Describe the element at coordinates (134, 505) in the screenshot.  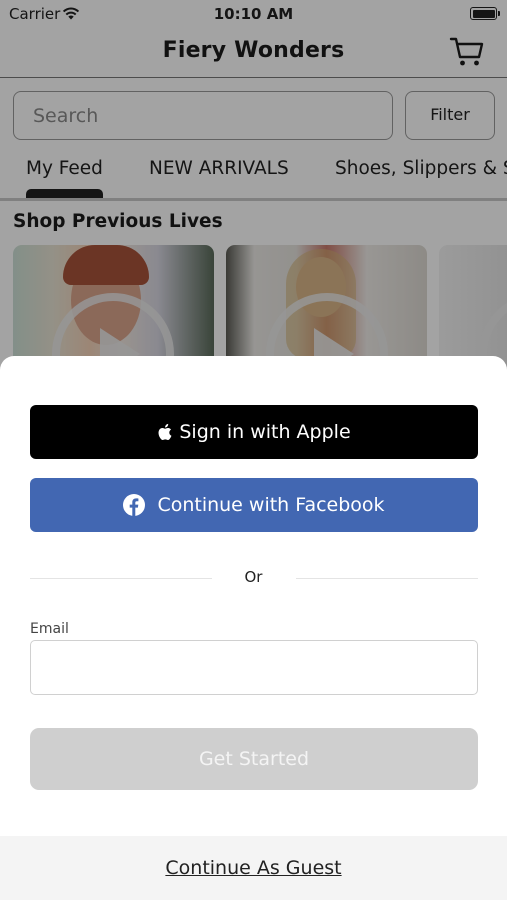
I see `facebook-icon` at that location.